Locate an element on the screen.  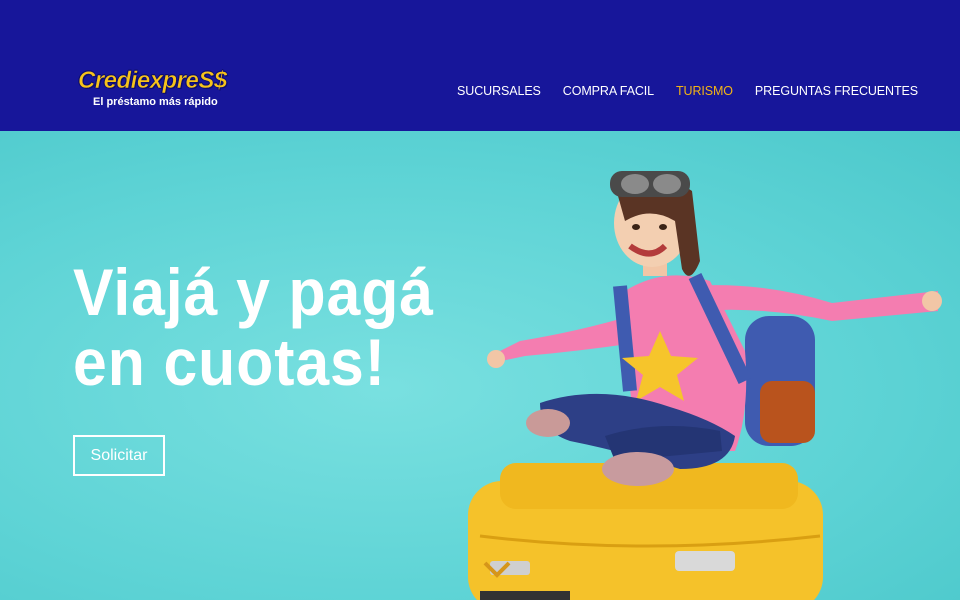
hero-headline: Viajá y pagá en cuotas! is located at coordinates (266, 327).